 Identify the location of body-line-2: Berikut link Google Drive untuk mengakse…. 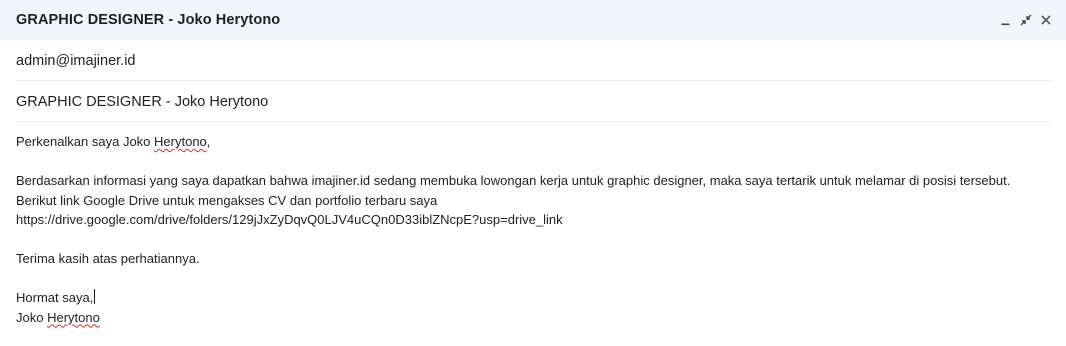
(227, 200).